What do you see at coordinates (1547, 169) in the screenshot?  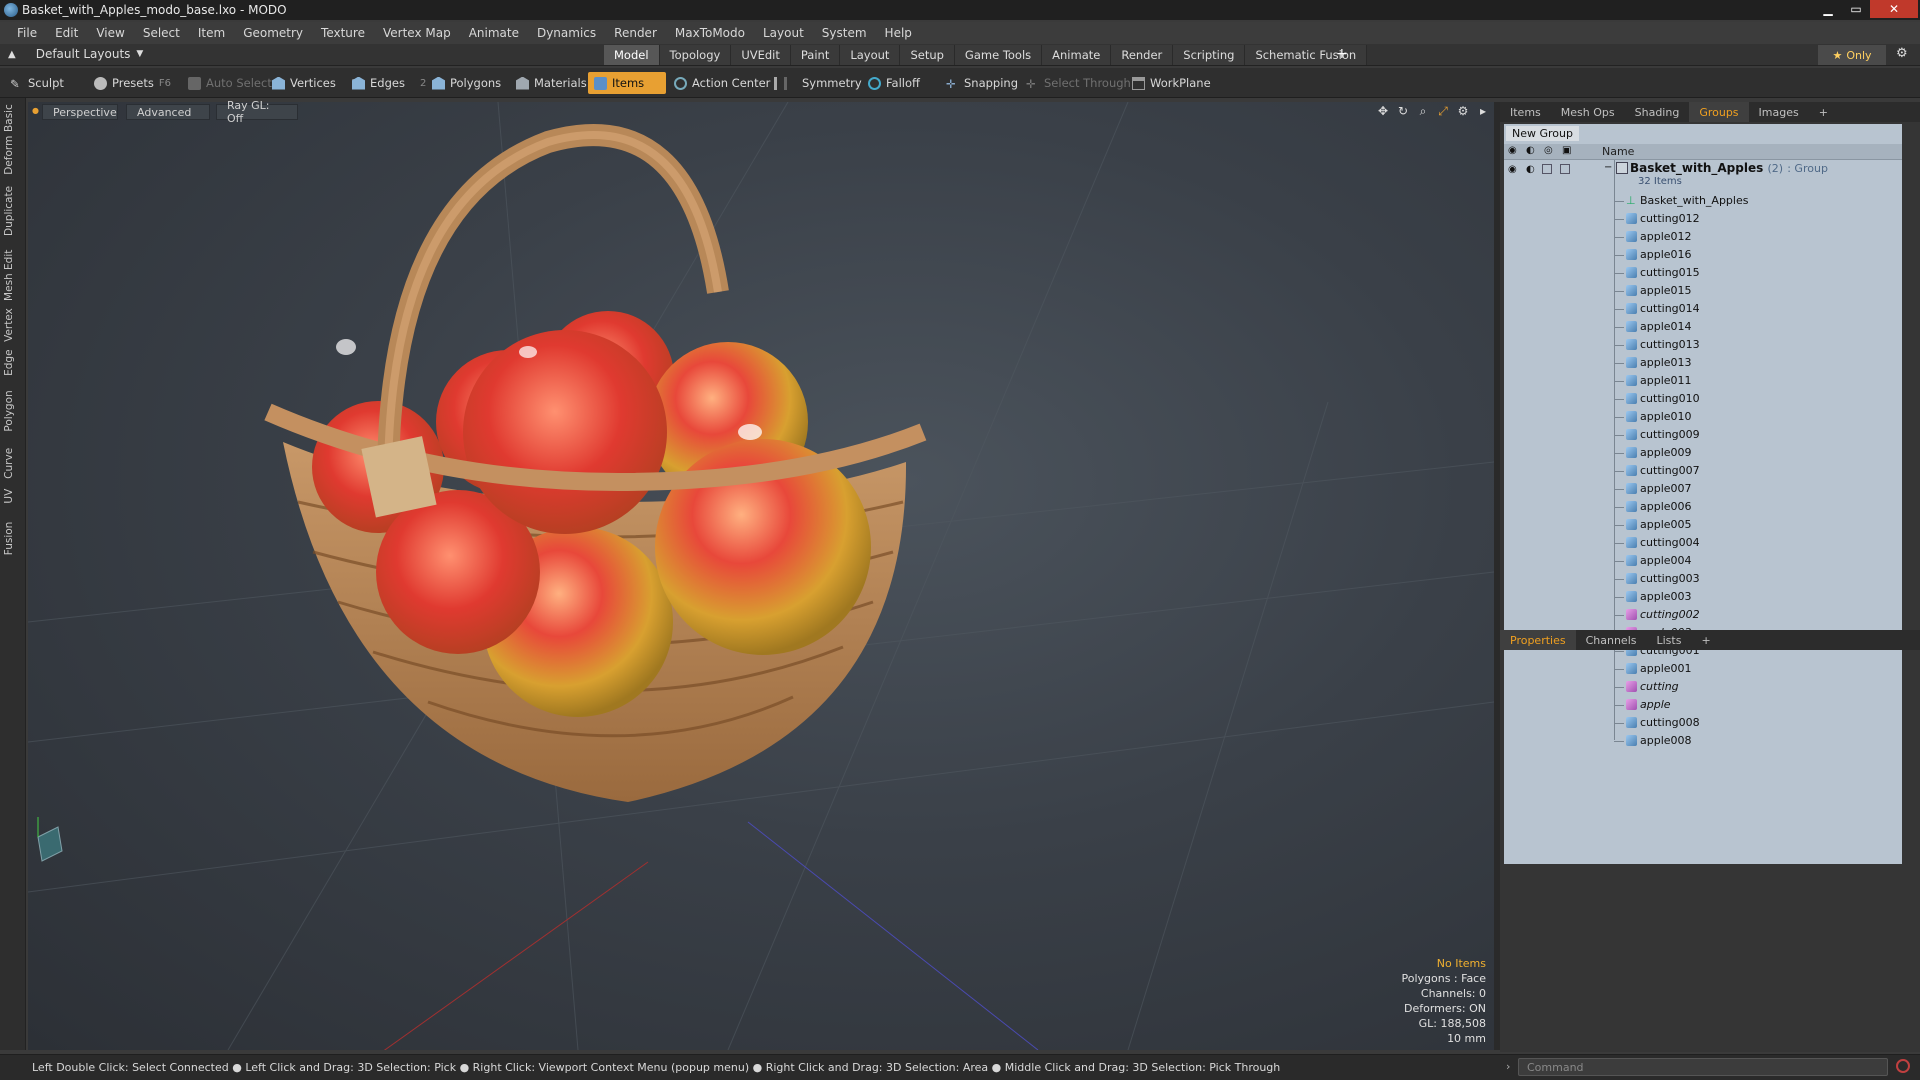 I see `root-lock-toggle` at bounding box center [1547, 169].